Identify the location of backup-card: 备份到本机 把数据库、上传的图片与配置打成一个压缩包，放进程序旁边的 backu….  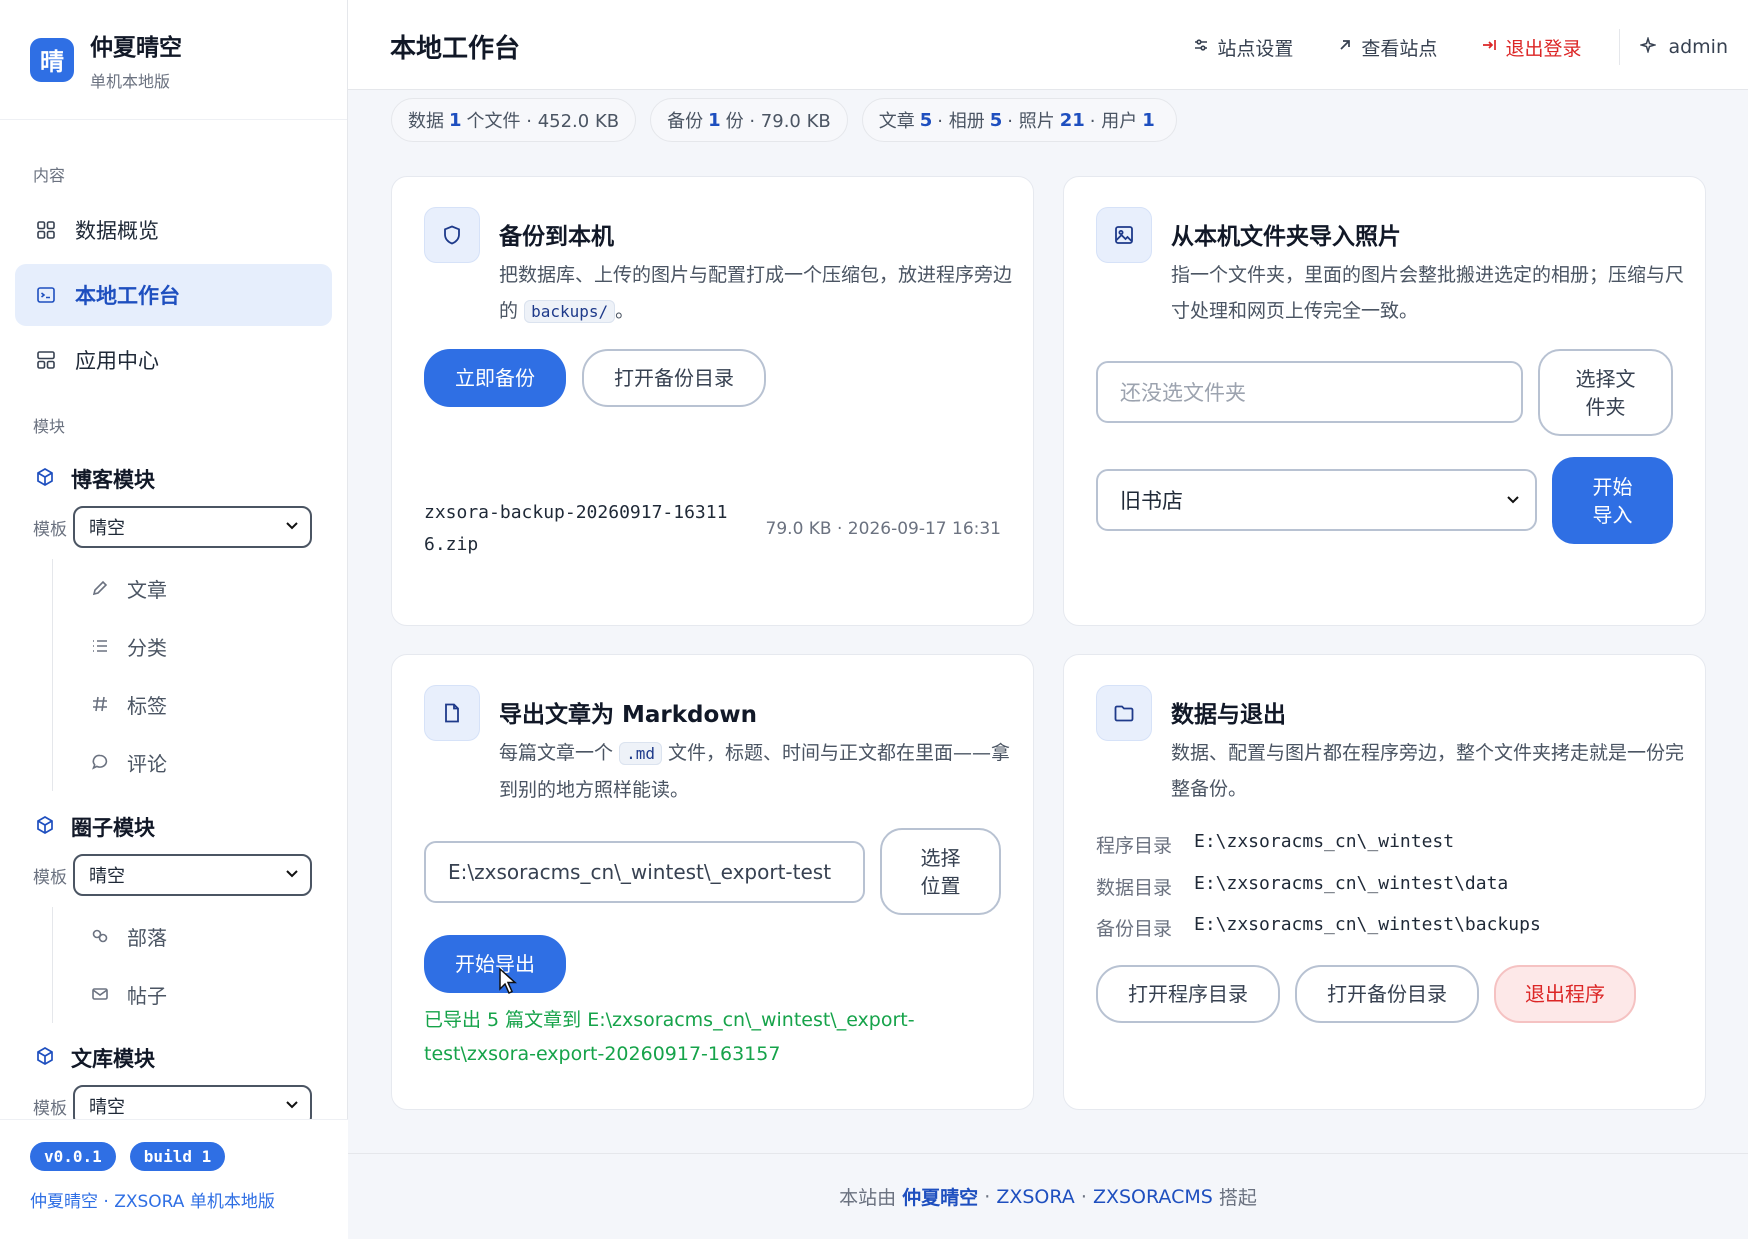
(712, 401).